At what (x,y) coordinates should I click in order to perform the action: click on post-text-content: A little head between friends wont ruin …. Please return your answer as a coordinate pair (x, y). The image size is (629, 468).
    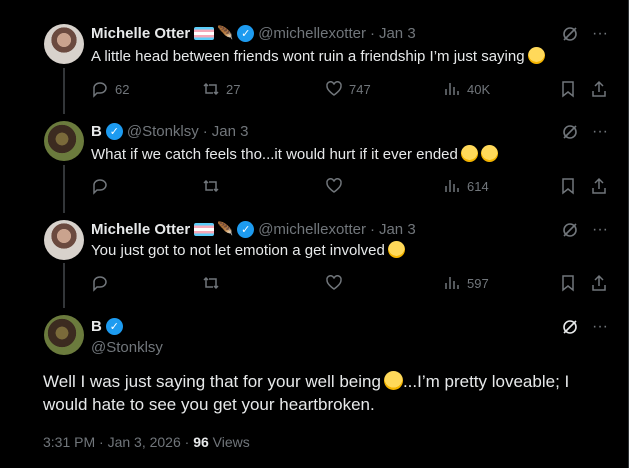
    Looking at the image, I should click on (308, 56).